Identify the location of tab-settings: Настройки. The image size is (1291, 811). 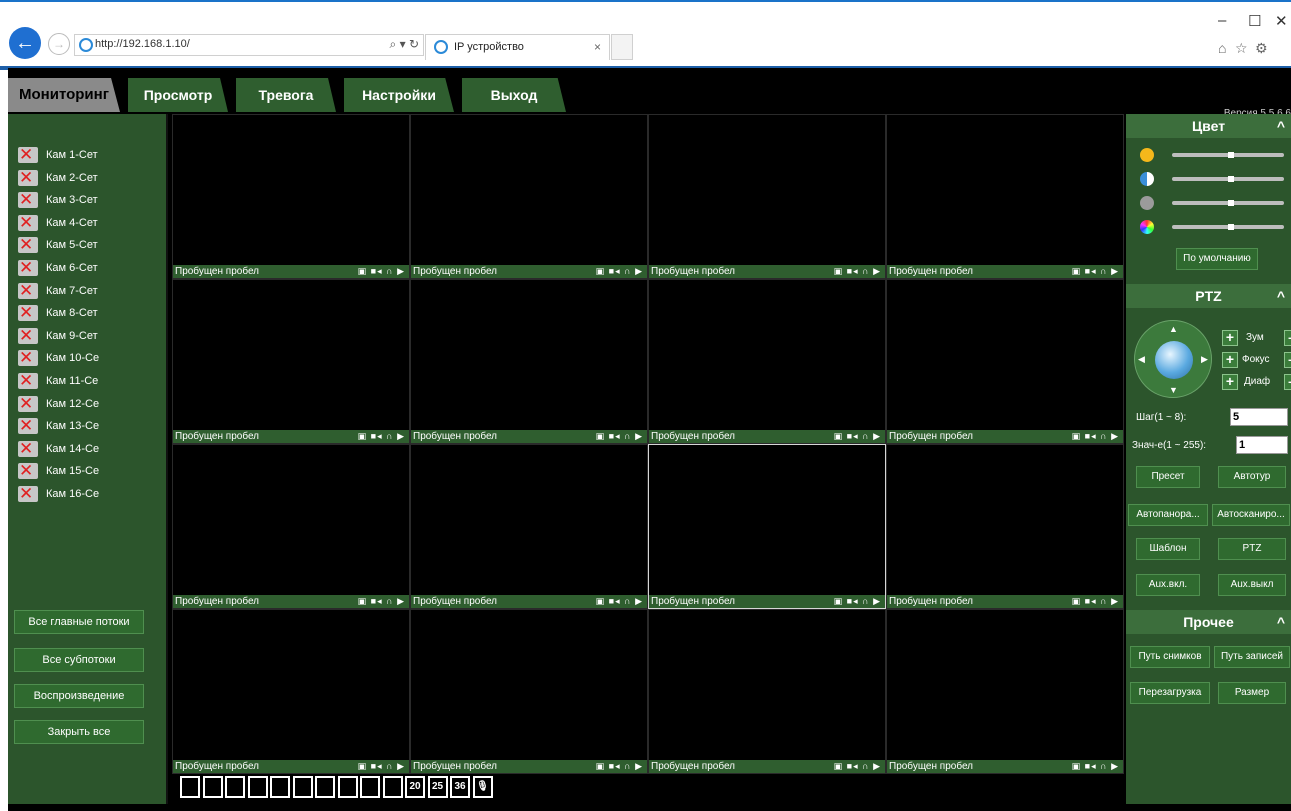
(399, 95).